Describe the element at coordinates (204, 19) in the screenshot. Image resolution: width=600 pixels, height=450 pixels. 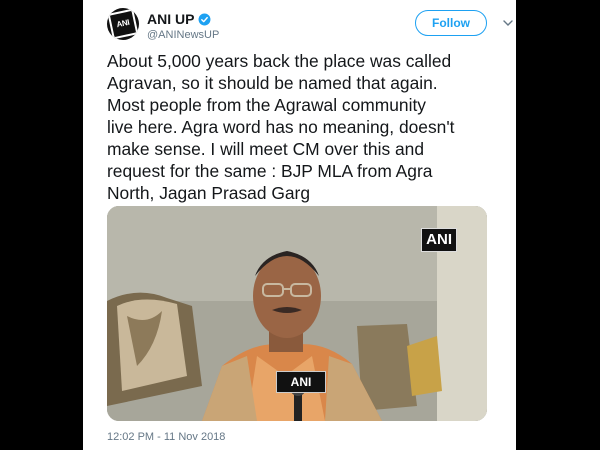
I see `verified-badge-icon` at that location.